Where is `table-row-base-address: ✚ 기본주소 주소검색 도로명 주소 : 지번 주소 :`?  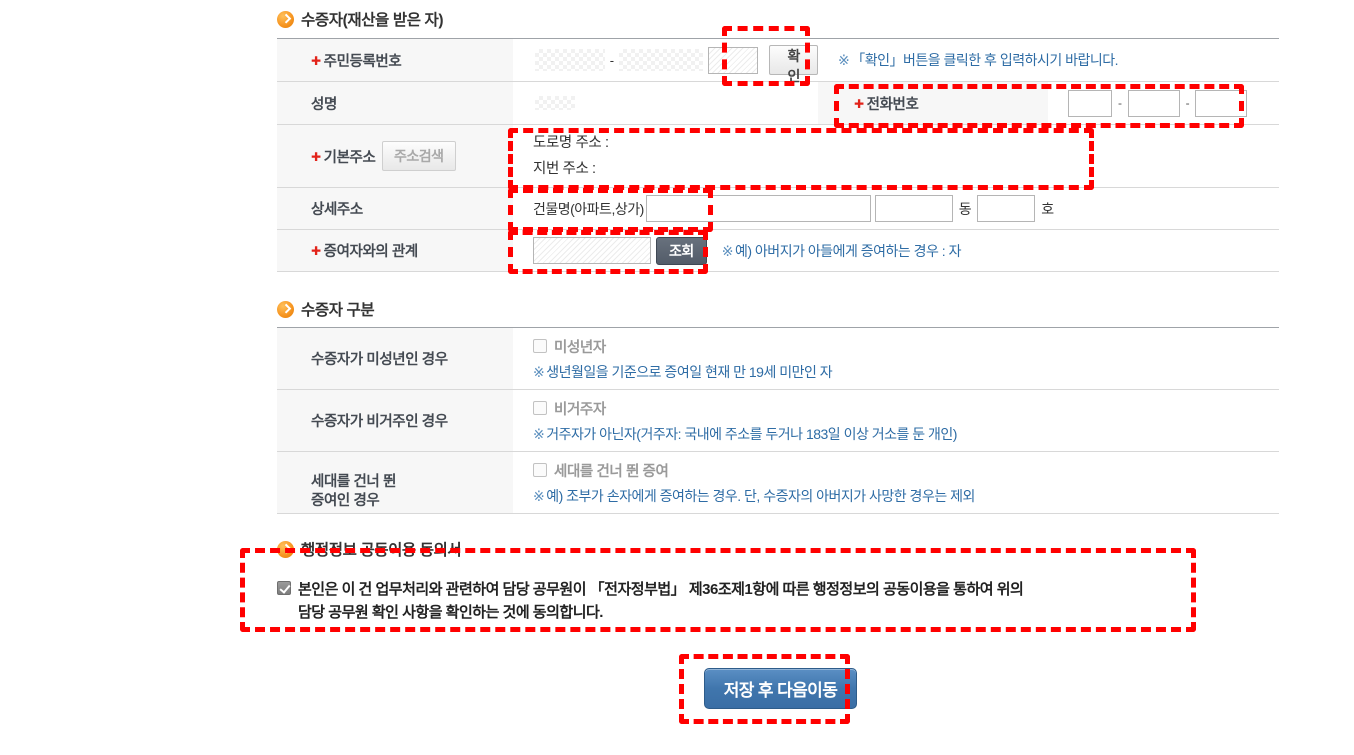
table-row-base-address: ✚ 기본주소 주소검색 도로명 주소 : 지번 주소 : is located at coordinates (778, 156).